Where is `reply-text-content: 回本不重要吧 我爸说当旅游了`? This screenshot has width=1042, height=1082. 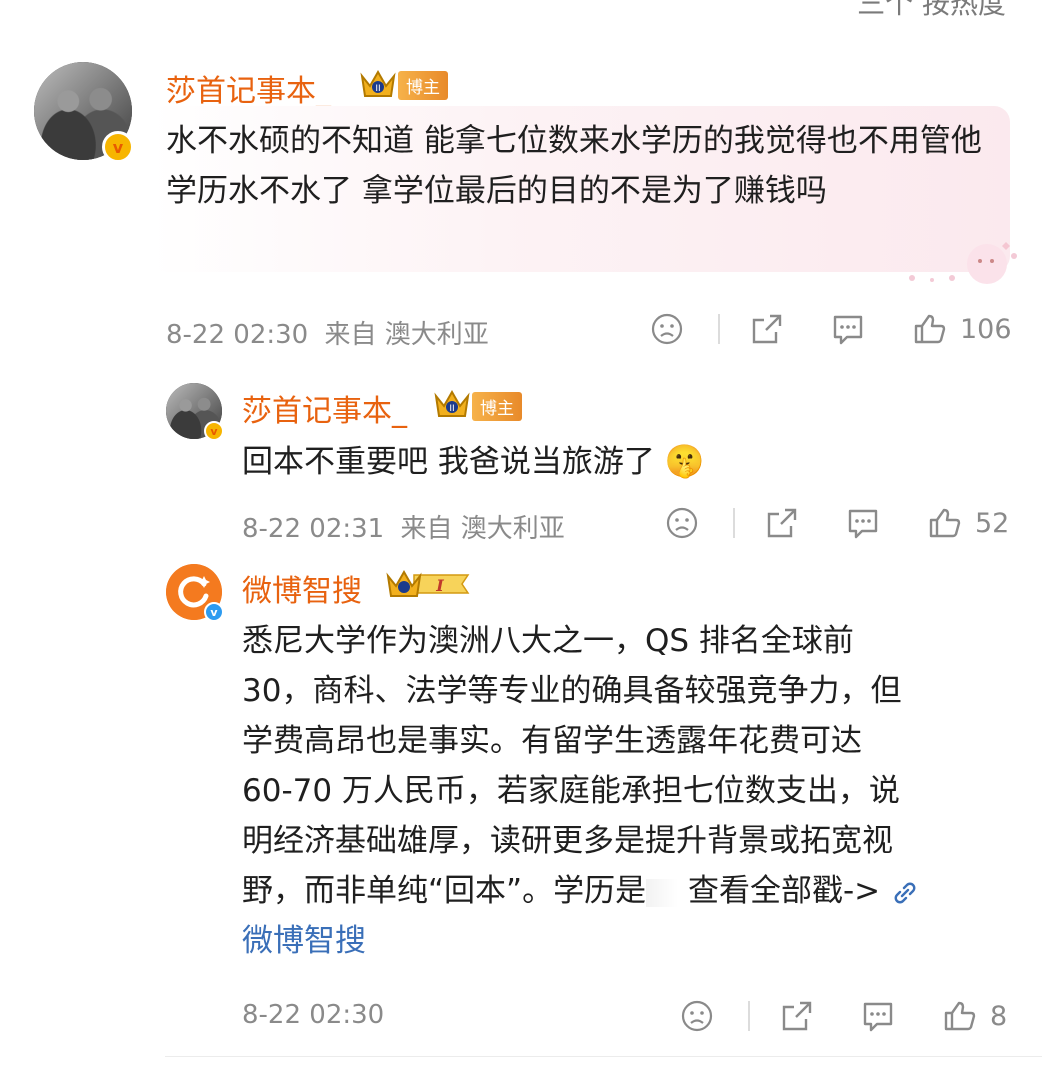
reply-text-content: 回本不重要吧 我爸说当旅游了 is located at coordinates (448, 462).